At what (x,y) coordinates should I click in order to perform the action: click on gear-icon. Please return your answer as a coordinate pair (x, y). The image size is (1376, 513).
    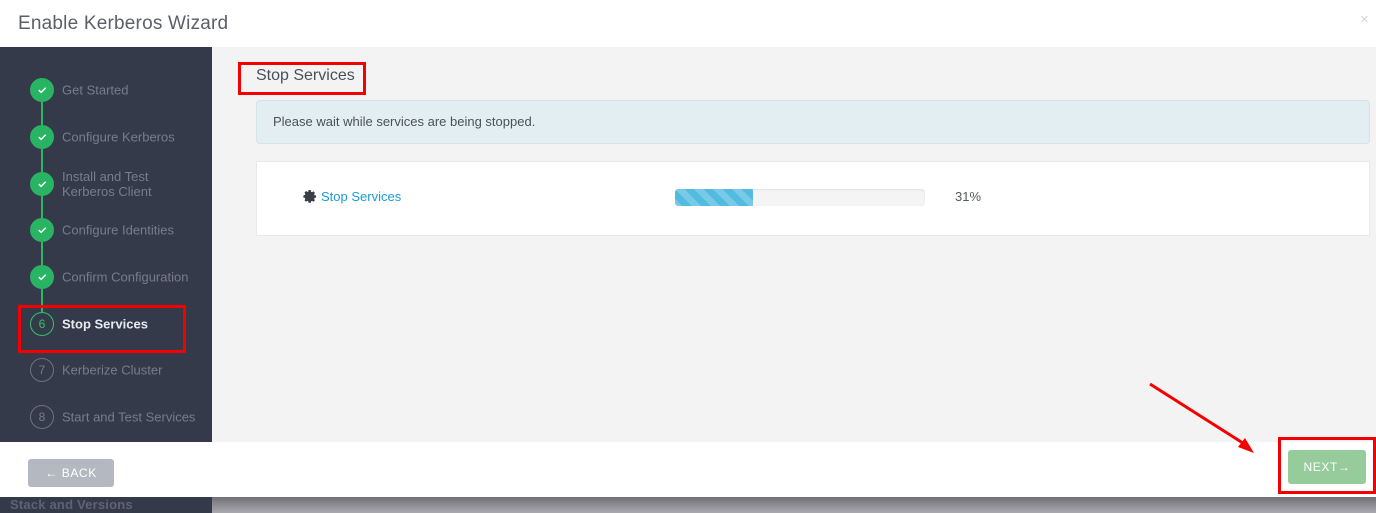
    Looking at the image, I should click on (309, 196).